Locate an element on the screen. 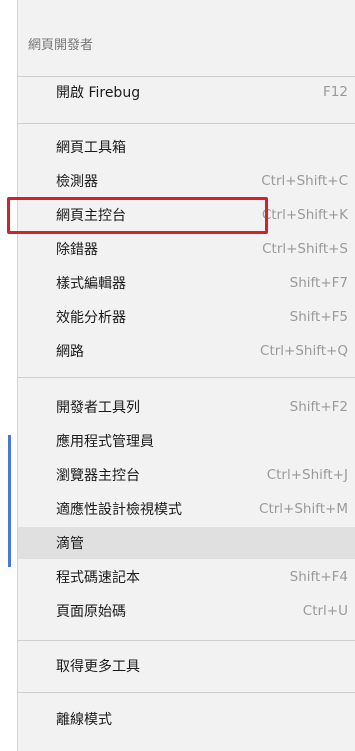 Image resolution: width=355 pixels, height=751 pixels. menu-item-label: 適應性設計檢視模式 is located at coordinates (119, 510).